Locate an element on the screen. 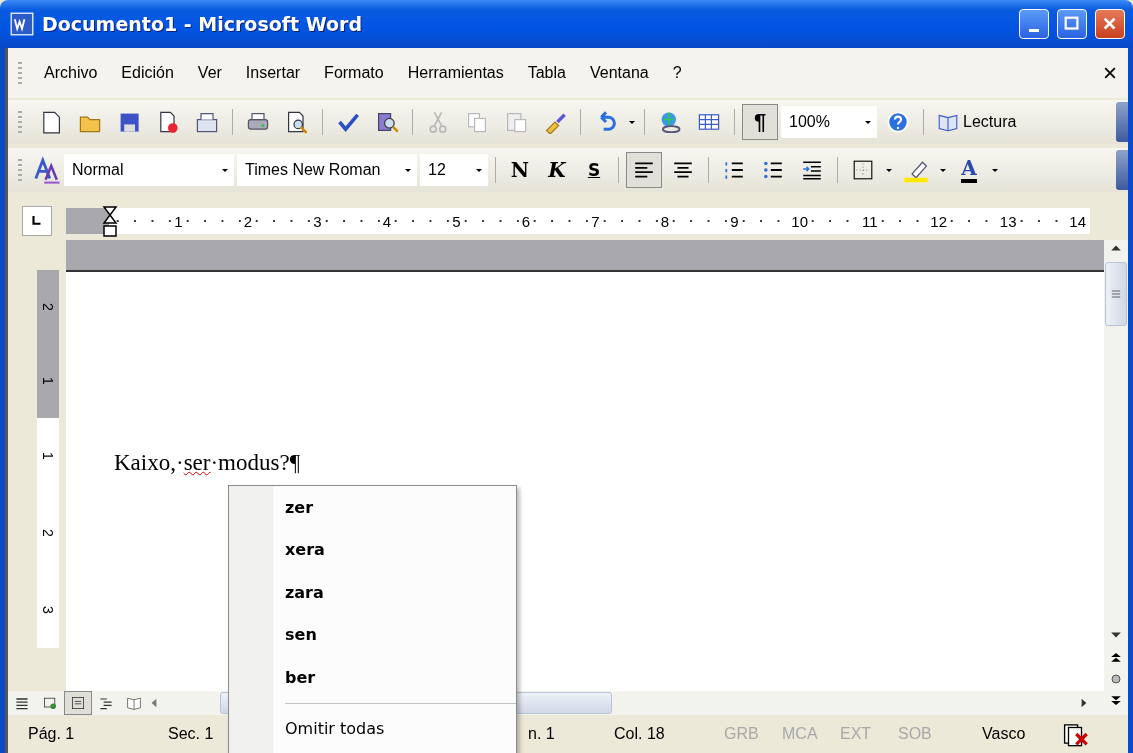 The width and height of the screenshot is (1133, 753). grip-icon is located at coordinates (1116, 294).